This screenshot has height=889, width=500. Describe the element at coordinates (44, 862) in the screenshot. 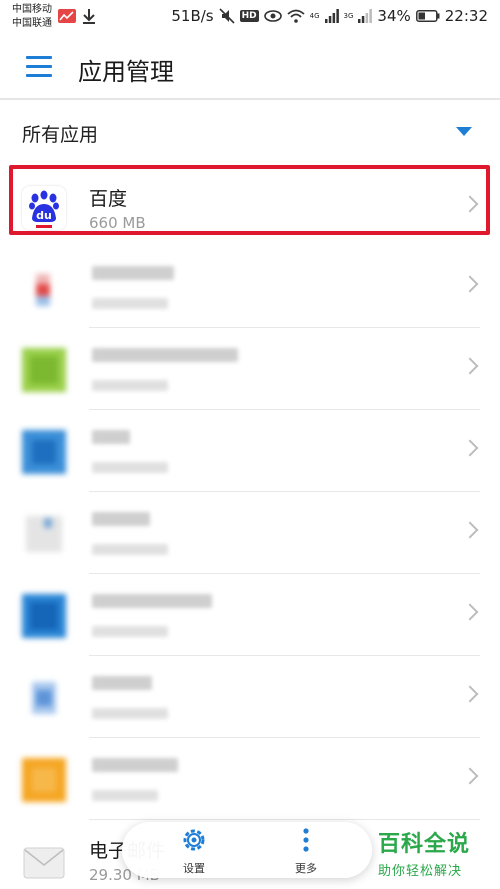

I see `email-app-icon` at that location.